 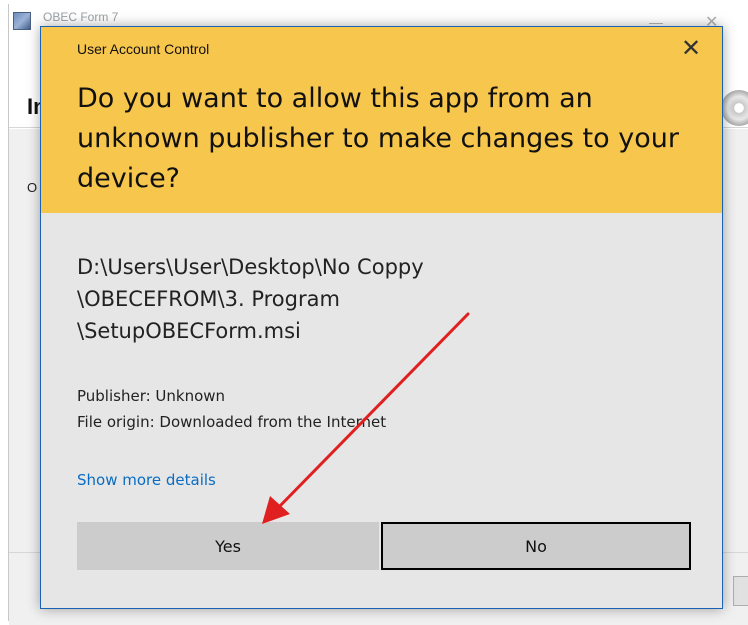 I want to click on background-window-title: OBEC Form 7, so click(x=81, y=17).